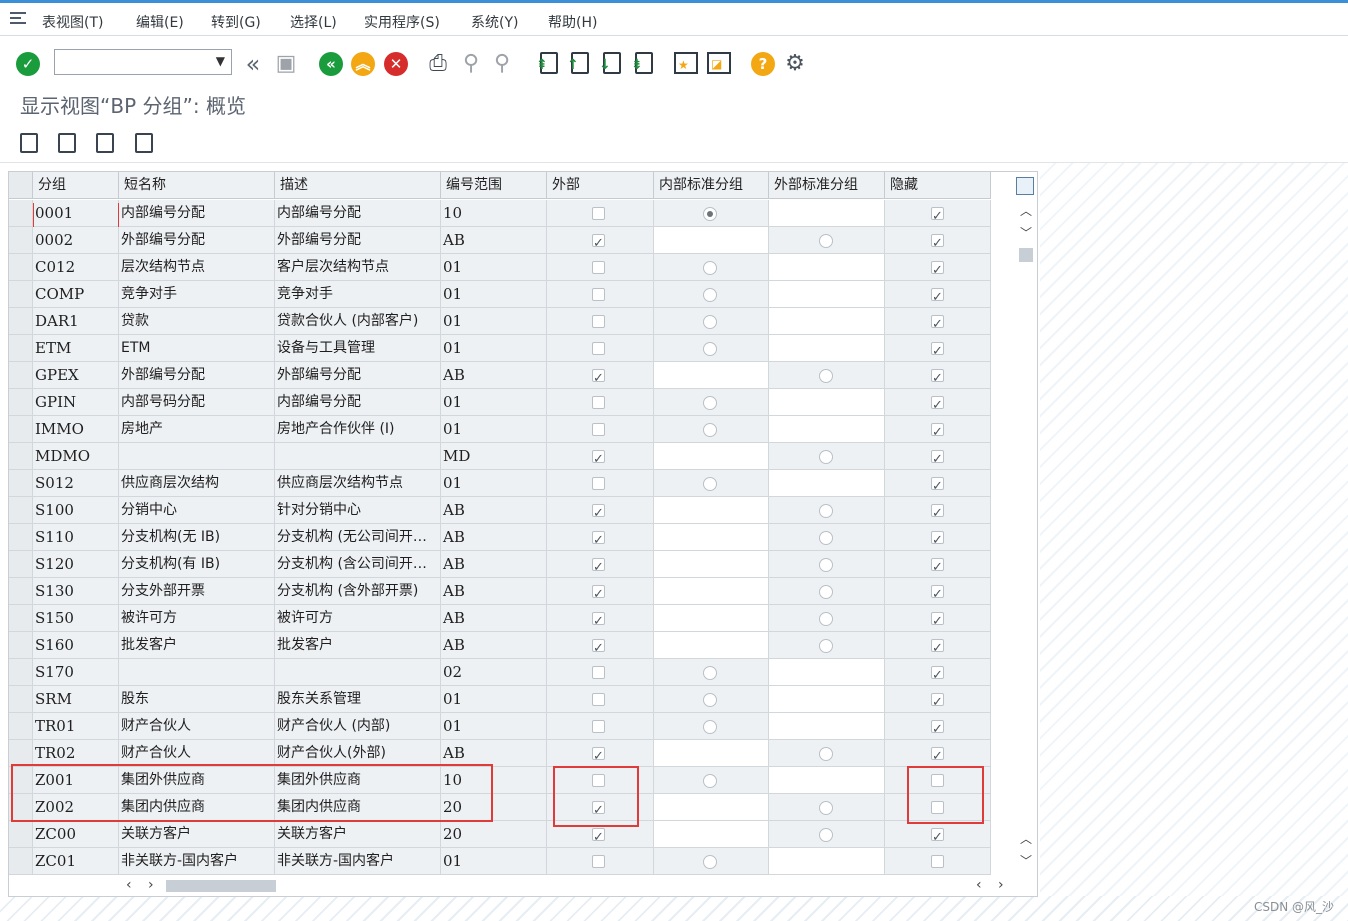 Image resolution: width=1348 pixels, height=921 pixels. Describe the element at coordinates (151, 885) in the screenshot. I see `scroll-right-icon: ›` at that location.